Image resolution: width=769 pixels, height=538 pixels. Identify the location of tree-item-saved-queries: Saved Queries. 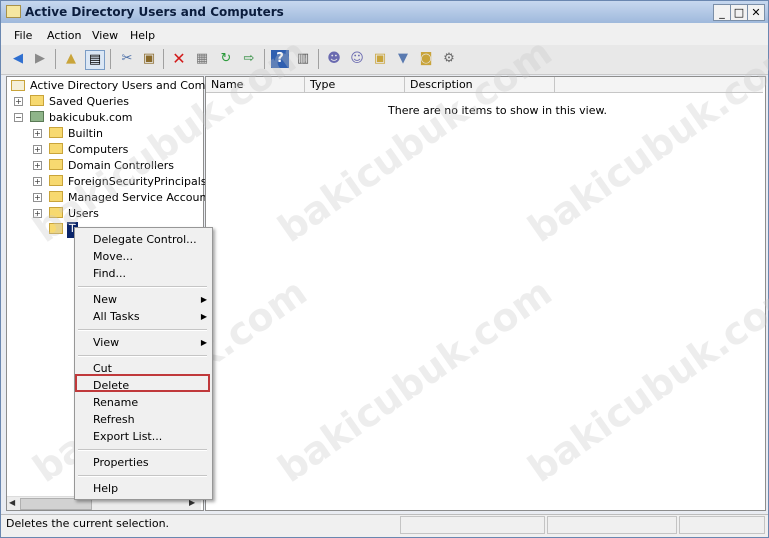
(89, 103).